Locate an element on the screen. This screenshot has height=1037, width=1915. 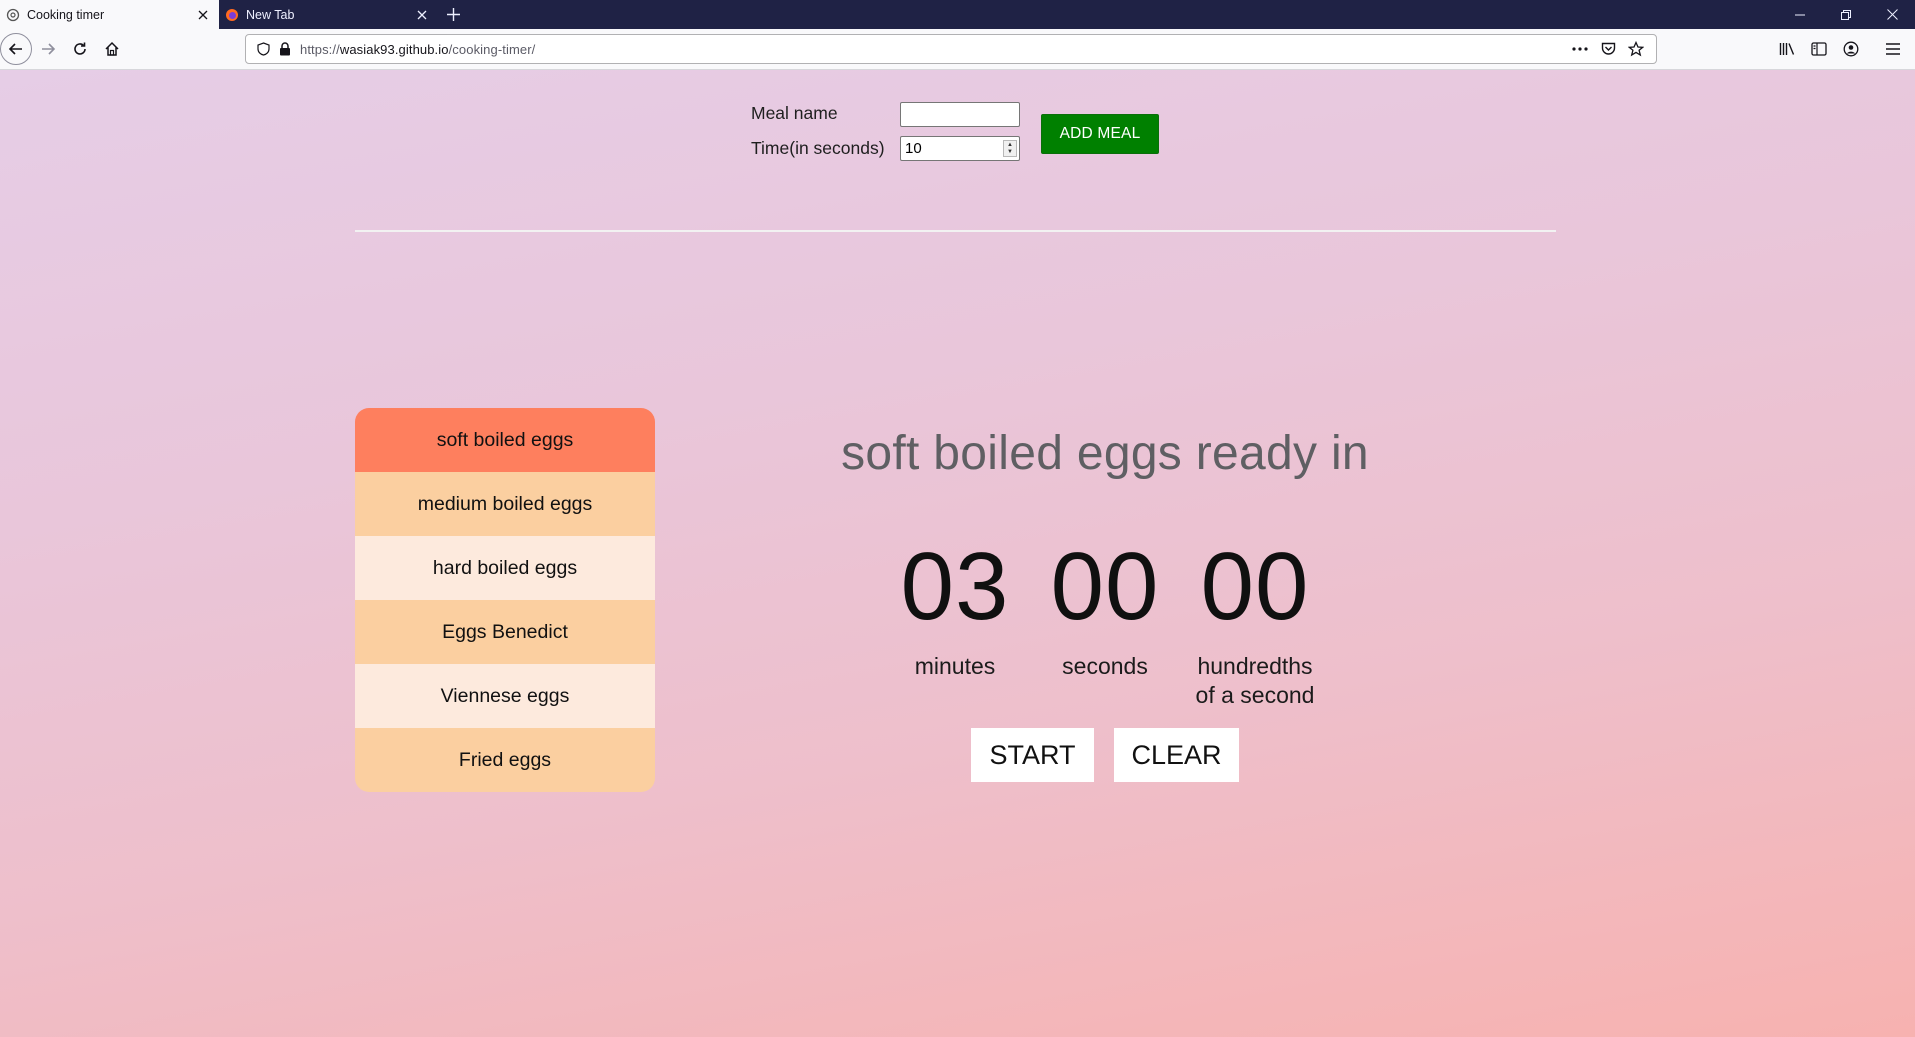
tab-title: New Tab is located at coordinates (270, 14).